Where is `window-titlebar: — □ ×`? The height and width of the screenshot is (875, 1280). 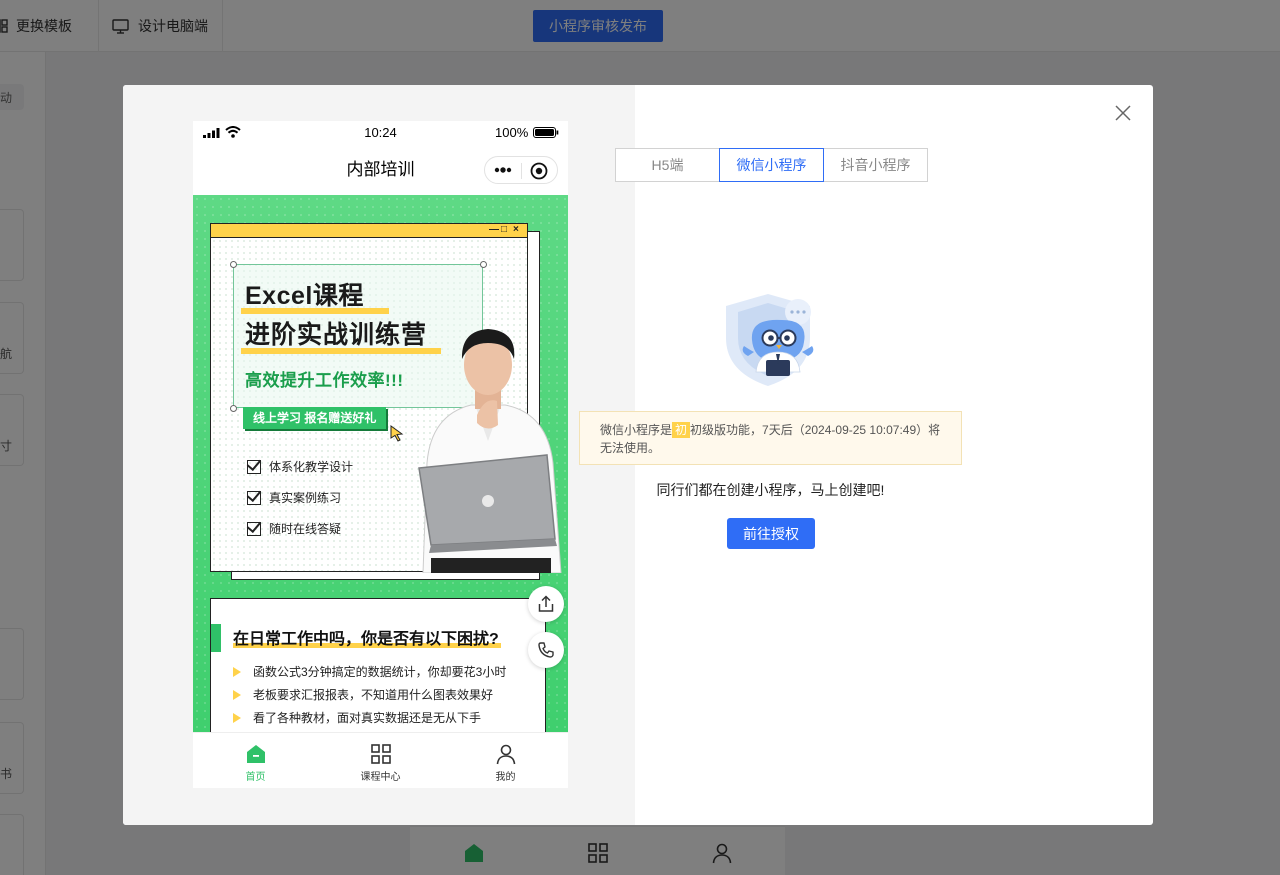
window-titlebar: — □ × is located at coordinates (369, 231).